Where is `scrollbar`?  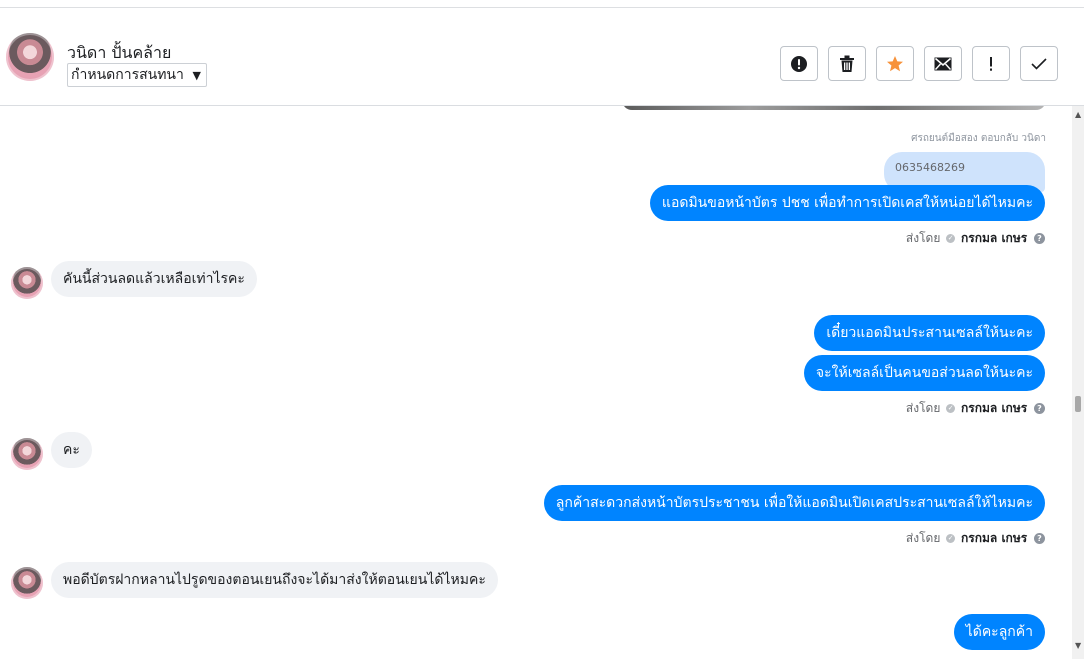
scrollbar is located at coordinates (1078, 382).